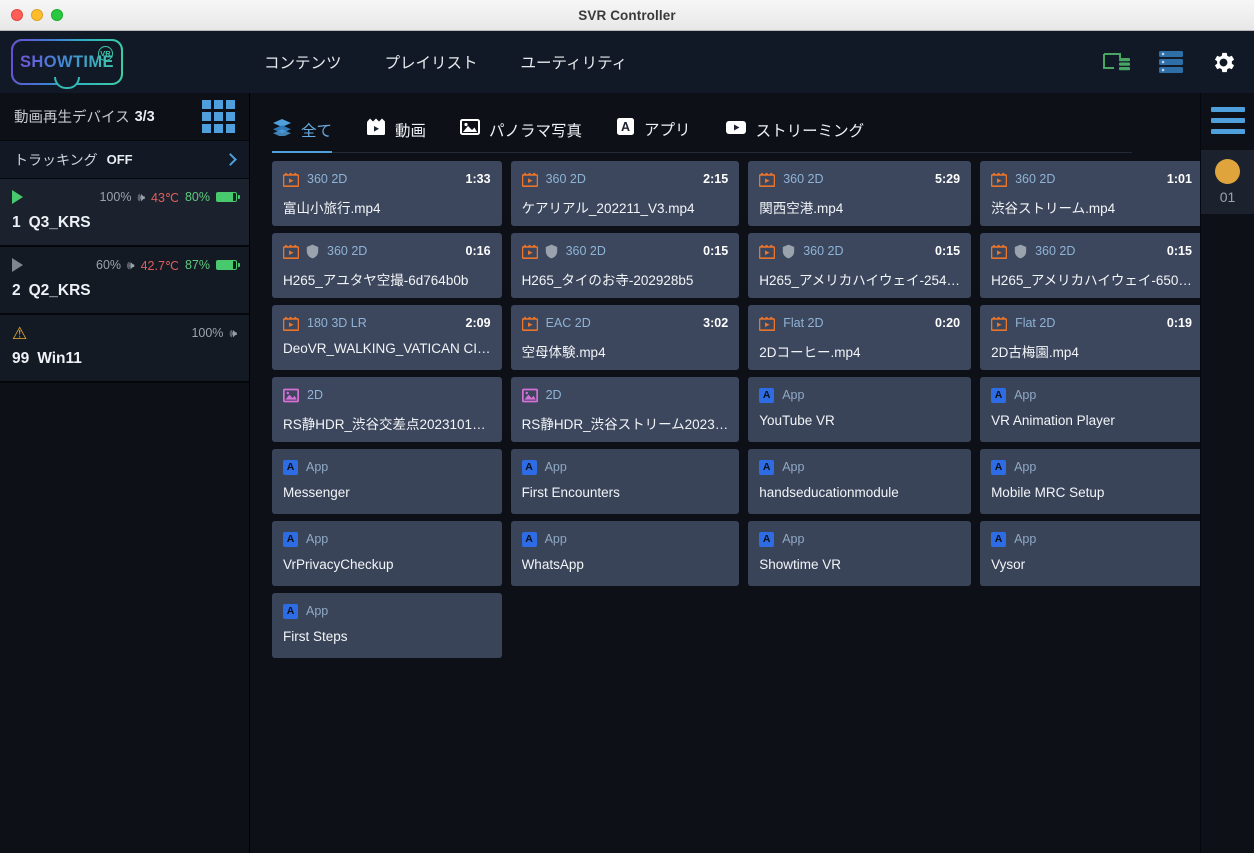 The height and width of the screenshot is (853, 1254). What do you see at coordinates (124, 213) in the screenshot?
I see `device-item-1: 100% 🕪 43℃ 80% 1 Q3_KRS` at bounding box center [124, 213].